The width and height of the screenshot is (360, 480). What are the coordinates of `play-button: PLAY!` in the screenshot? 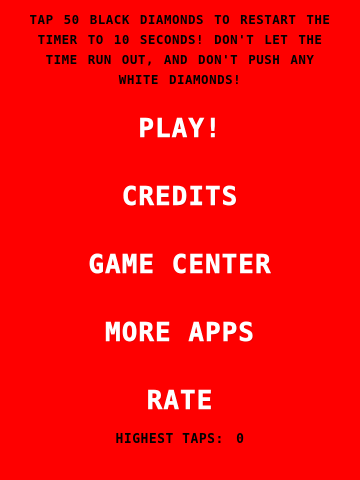 It's located at (180, 129).